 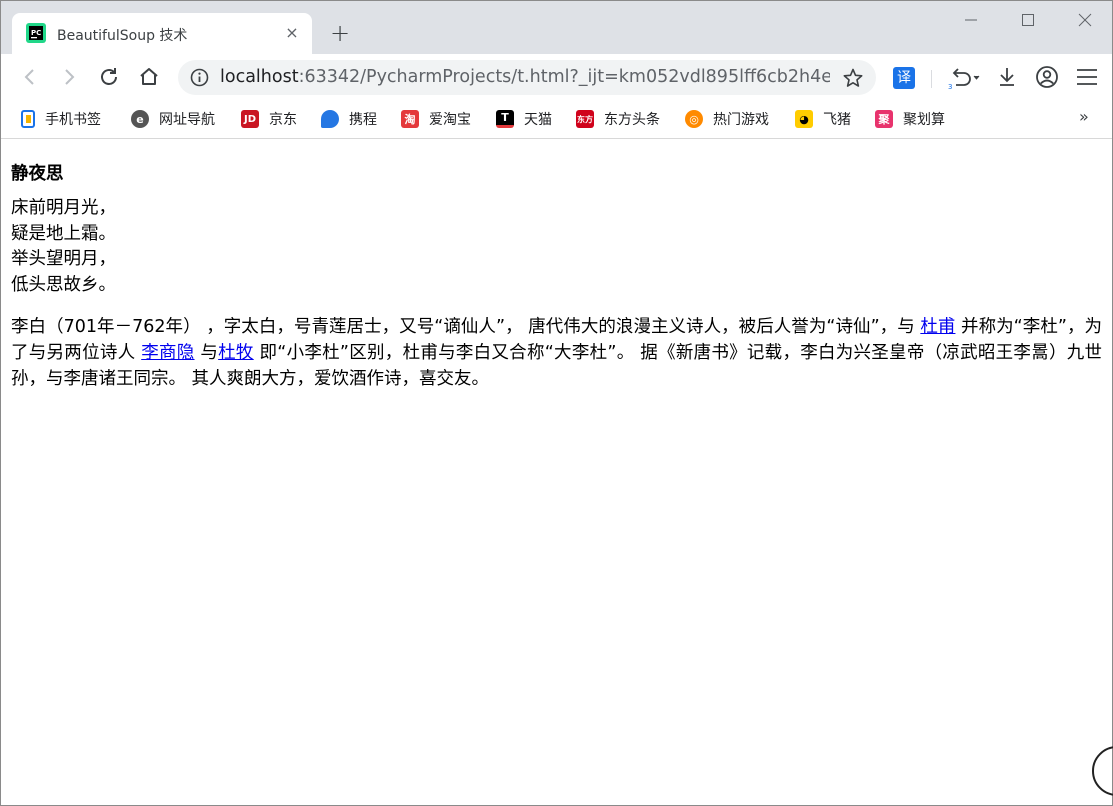 What do you see at coordinates (63, 208) in the screenshot?
I see `poem-line: 床前明月光，` at bounding box center [63, 208].